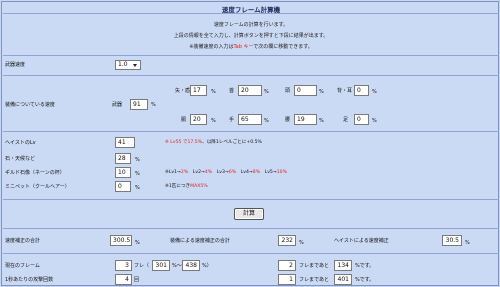 This screenshot has width=500, height=287. Describe the element at coordinates (256, 172) in the screenshot. I see `guild-note-part: 8%` at that location.